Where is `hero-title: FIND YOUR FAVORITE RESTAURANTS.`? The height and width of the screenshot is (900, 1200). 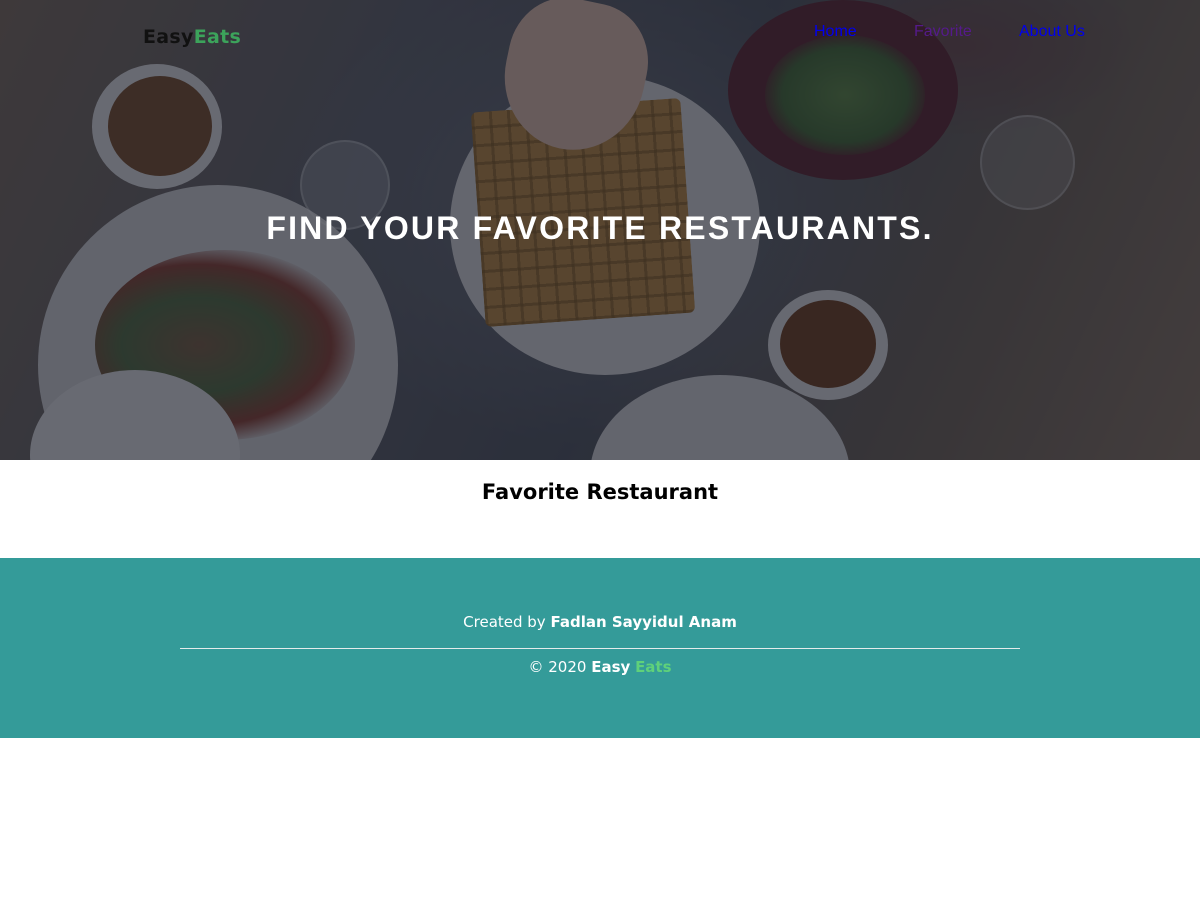
hero-title: FIND YOUR FAVORITE RESTAURANTS. is located at coordinates (600, 228).